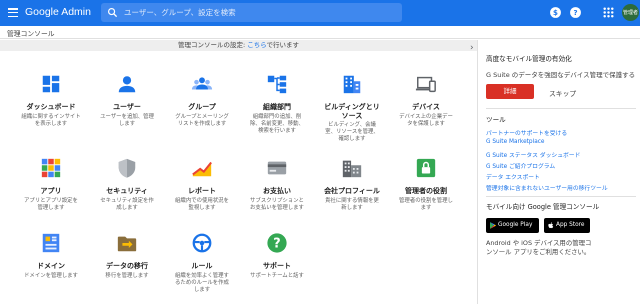 Image resolution: width=640 pixels, height=304 pixels. I want to click on chevron-right-icon: ›, so click(472, 48).